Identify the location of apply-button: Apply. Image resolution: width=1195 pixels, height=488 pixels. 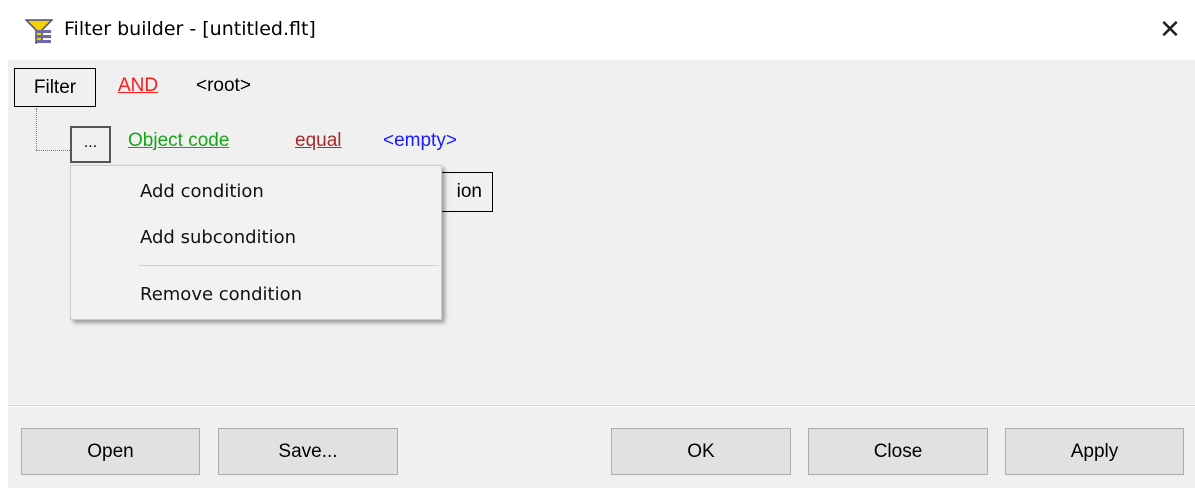
(1094, 451).